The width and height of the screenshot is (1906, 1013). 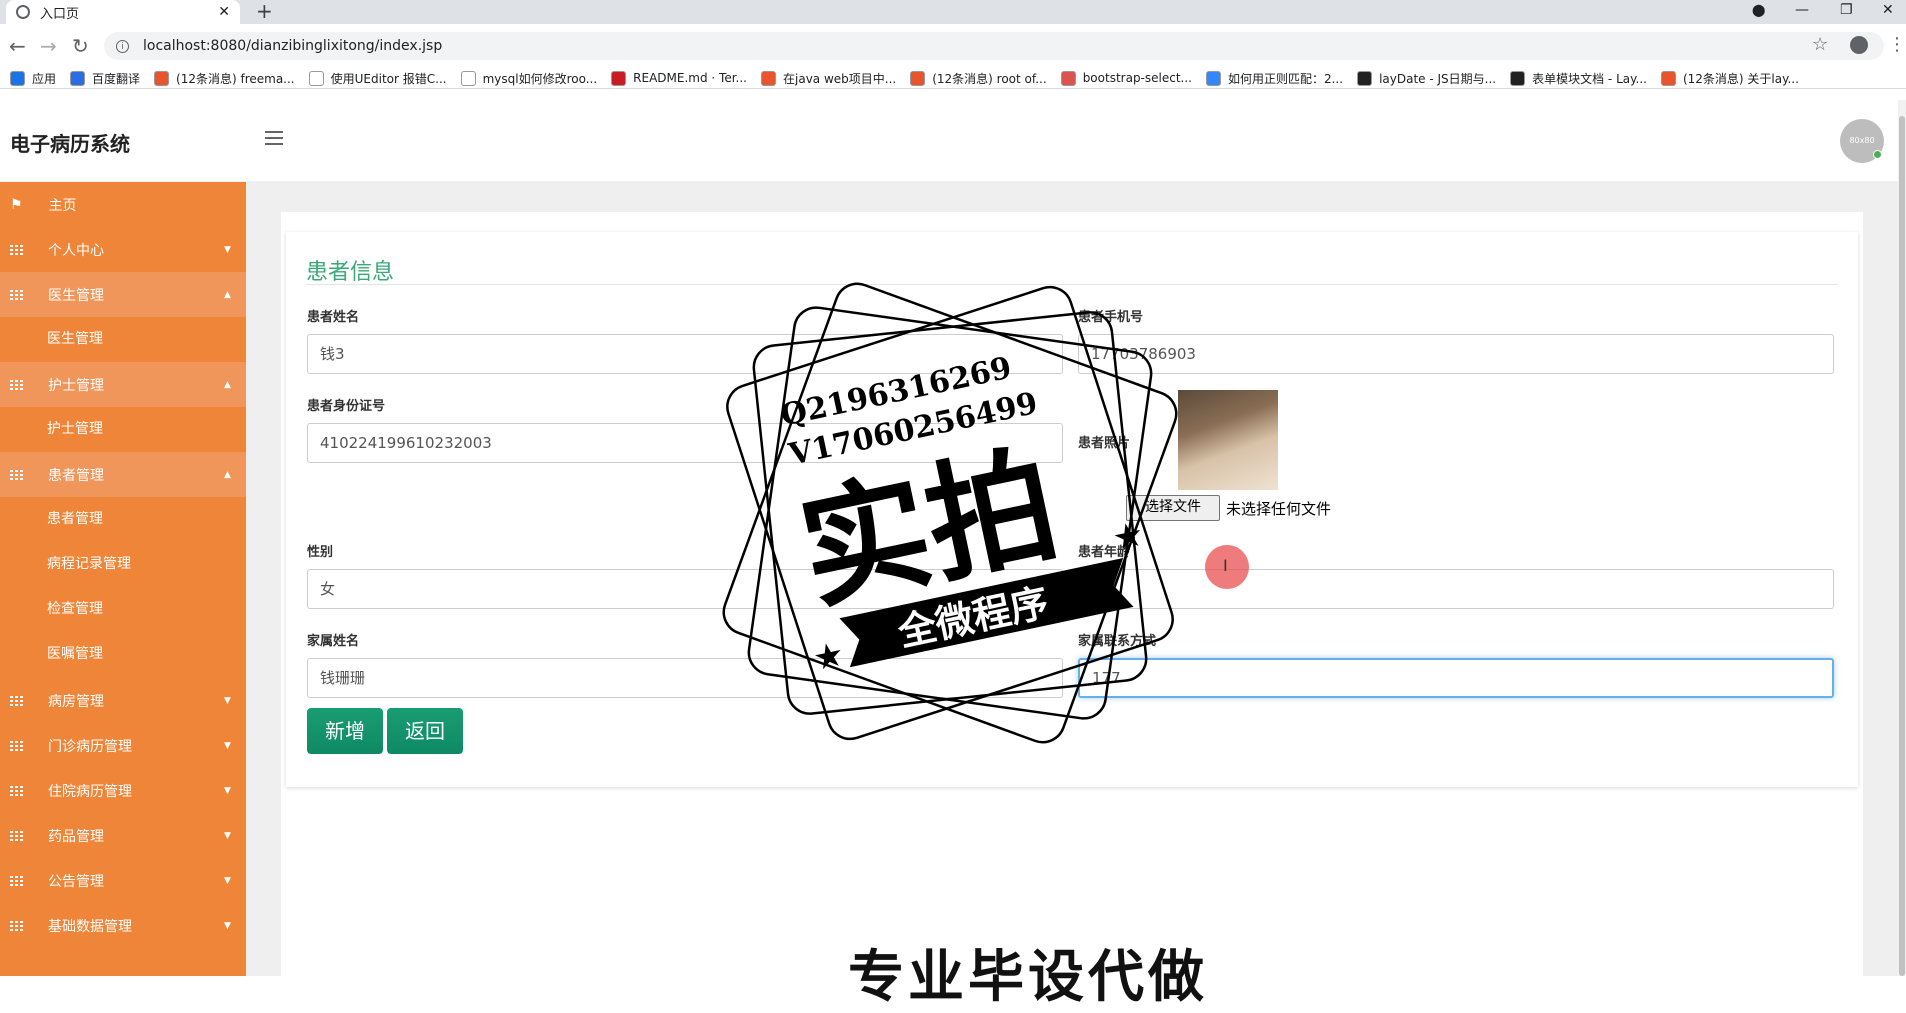 I want to click on tab-search-icon: ⬤, so click(x=1758, y=12).